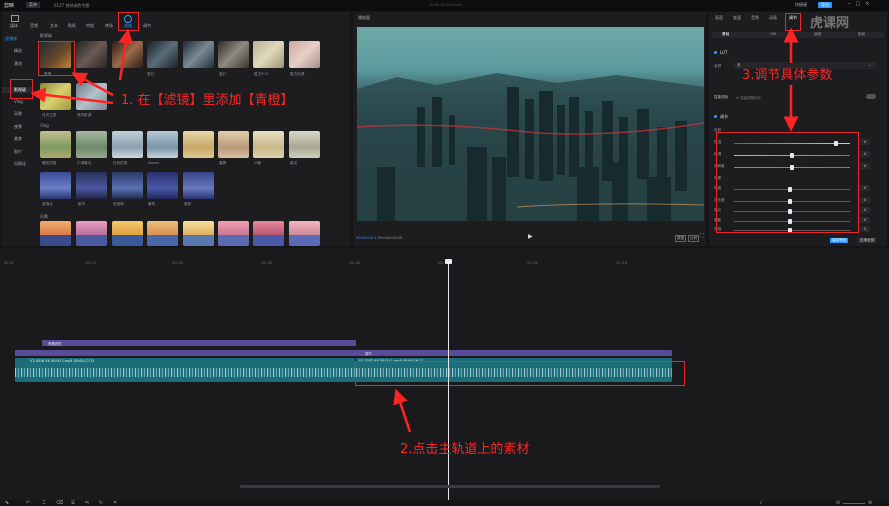 The width and height of the screenshot is (889, 506). What do you see at coordinates (755, 18) in the screenshot?
I see `inspector-tab-audio: 音频` at bounding box center [755, 18].